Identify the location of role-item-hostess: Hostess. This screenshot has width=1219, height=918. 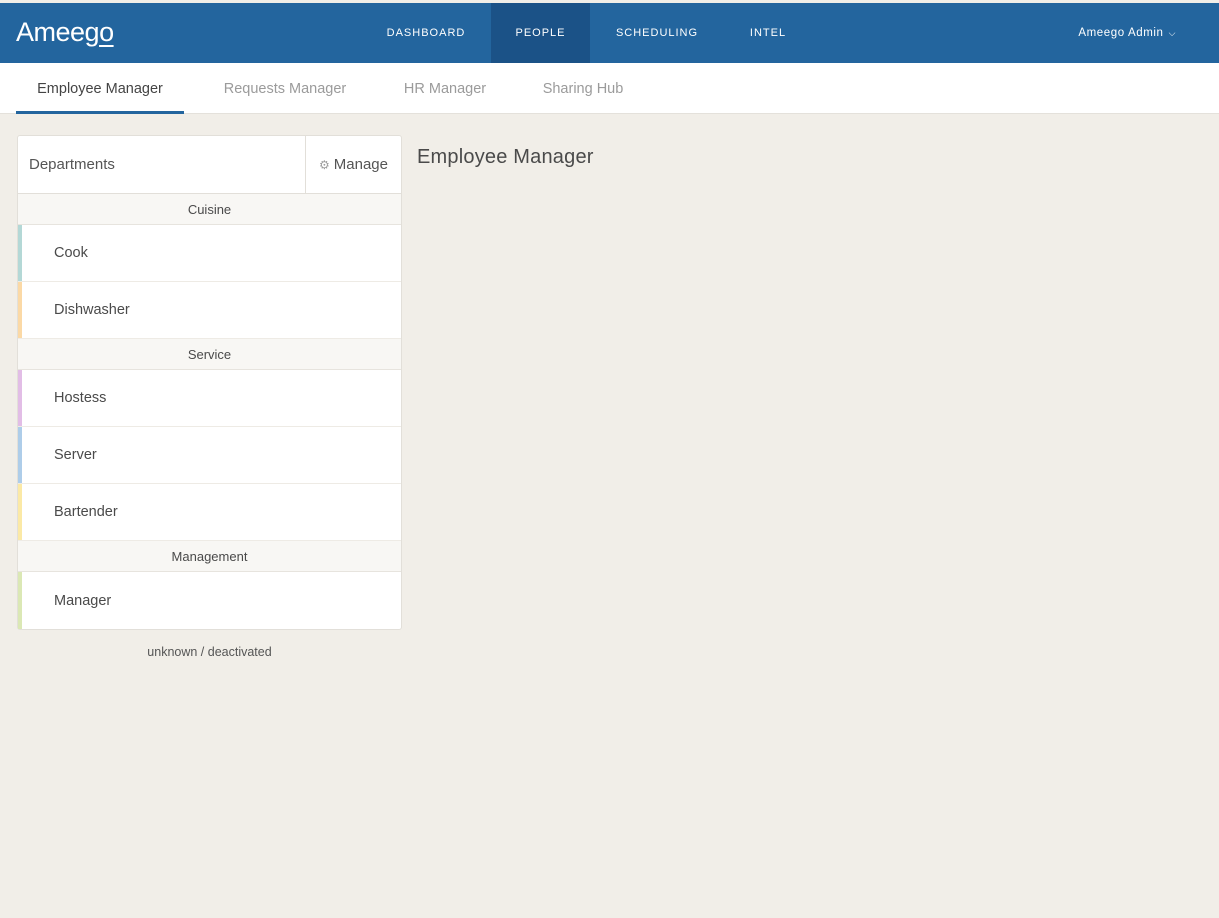
(209, 398).